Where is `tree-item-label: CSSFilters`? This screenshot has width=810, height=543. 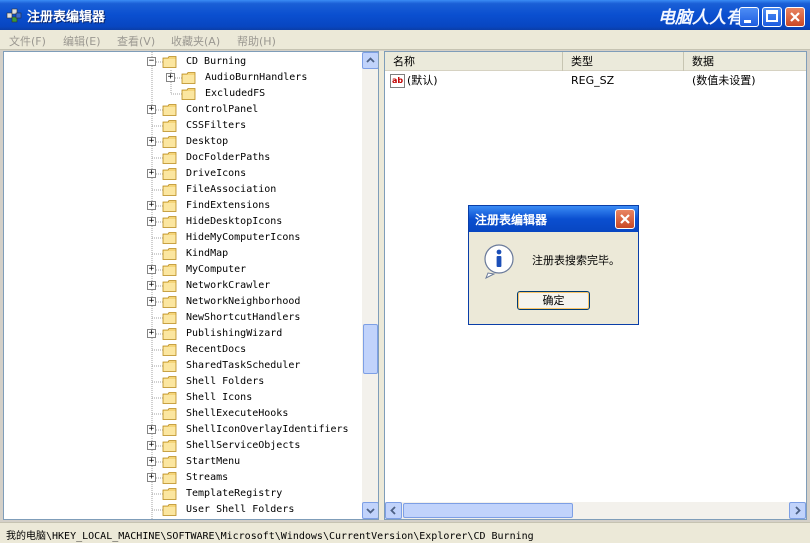
tree-item-label: CSSFilters is located at coordinates (216, 125).